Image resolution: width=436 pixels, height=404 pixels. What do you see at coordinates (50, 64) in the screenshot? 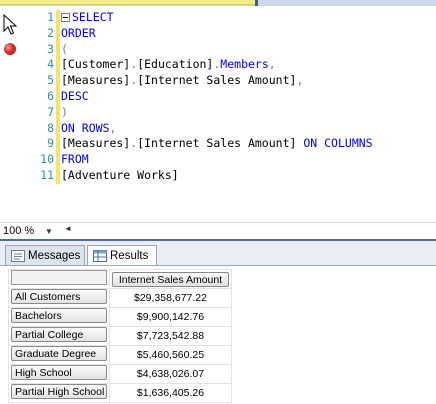
I see `line-number: 4` at bounding box center [50, 64].